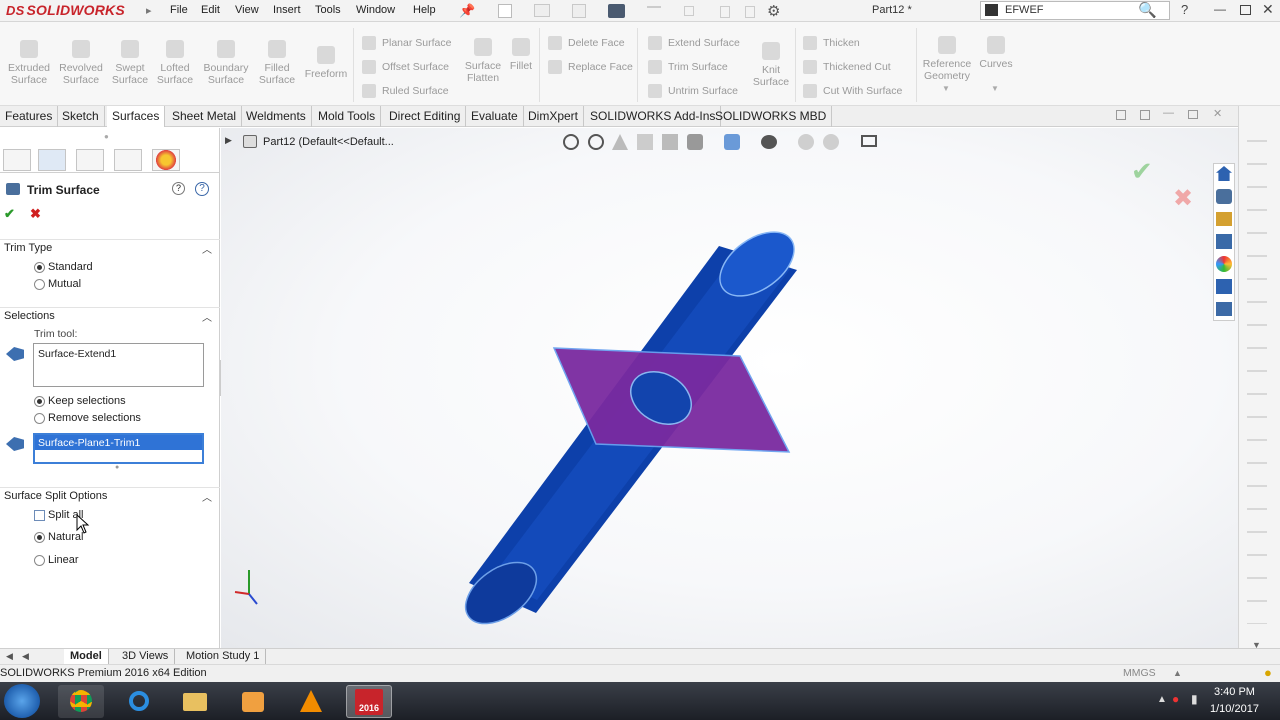 The width and height of the screenshot is (1280, 720). I want to click on dimxpert-manager-tab-icon, so click(128, 160).